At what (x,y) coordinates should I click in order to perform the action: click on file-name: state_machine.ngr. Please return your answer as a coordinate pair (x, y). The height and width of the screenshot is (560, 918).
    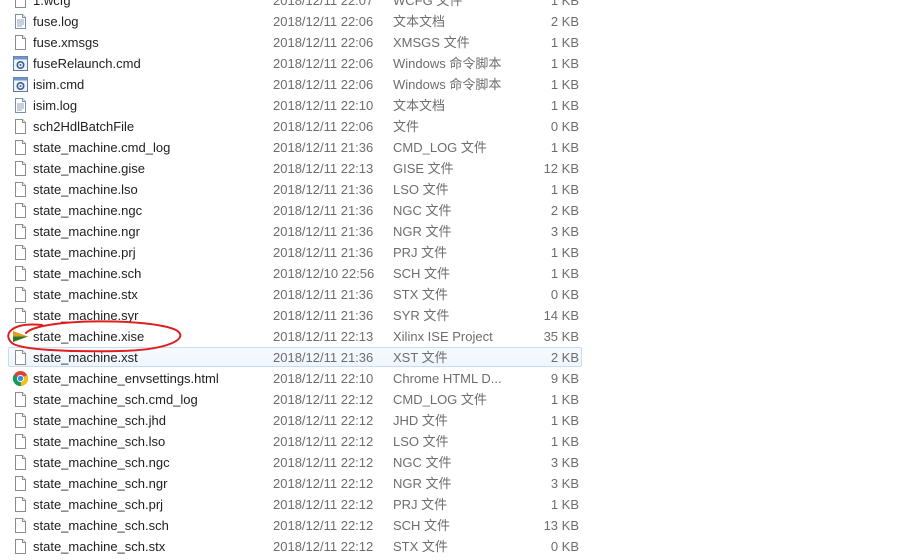
    Looking at the image, I should click on (86, 231).